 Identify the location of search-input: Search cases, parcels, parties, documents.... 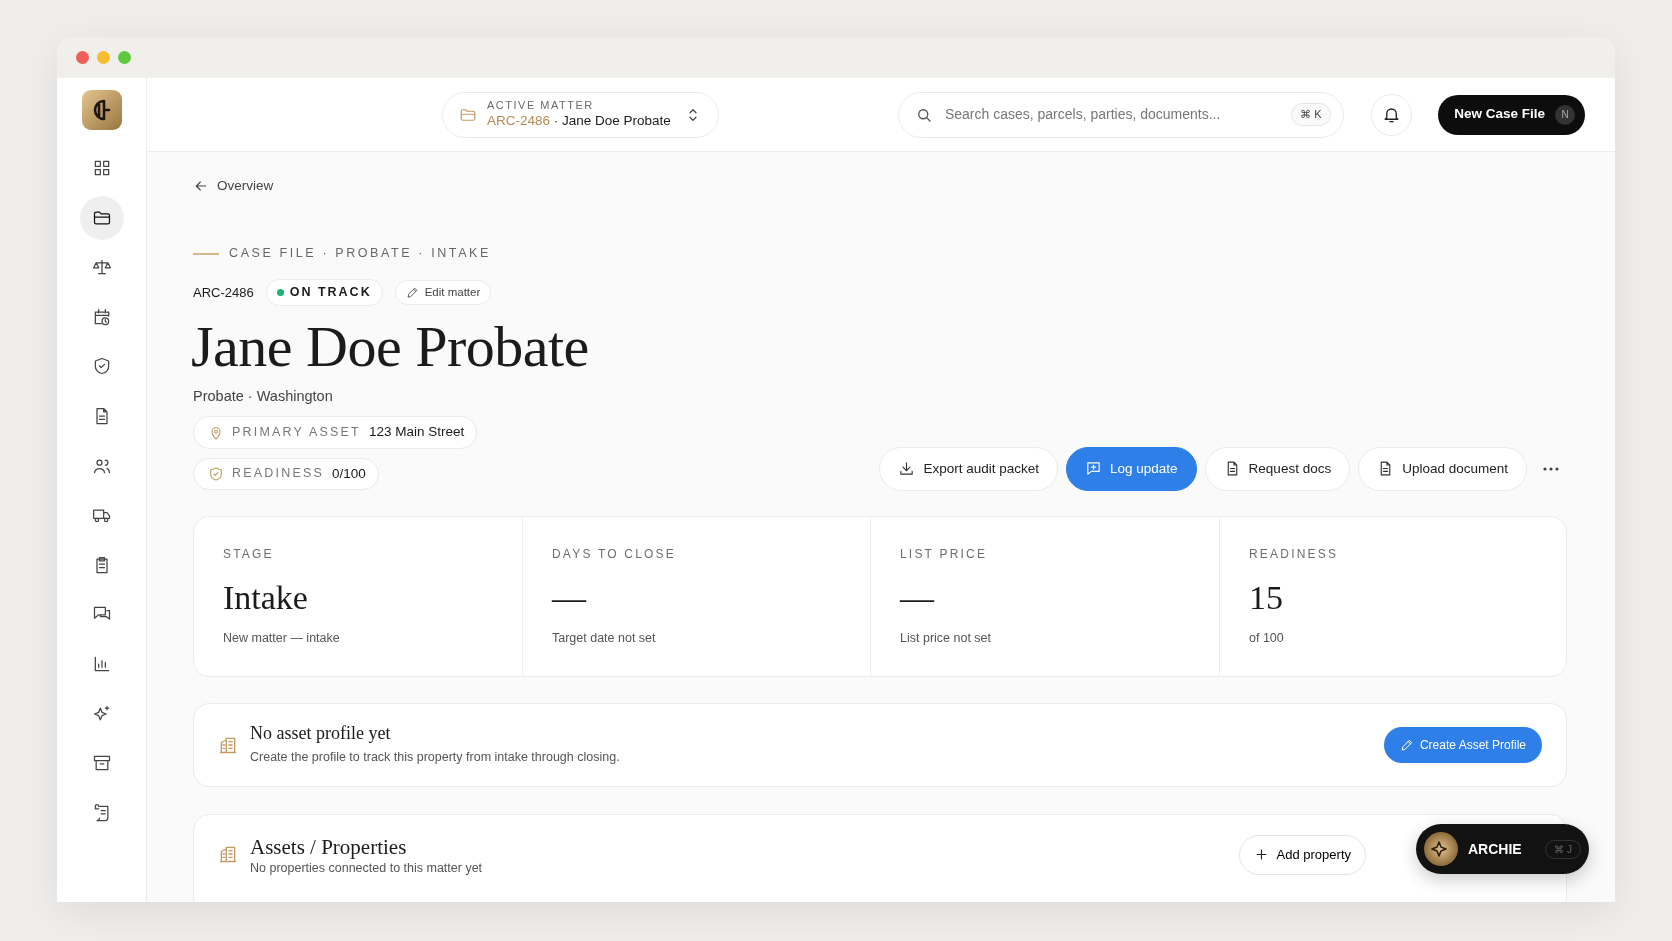
(1112, 114).